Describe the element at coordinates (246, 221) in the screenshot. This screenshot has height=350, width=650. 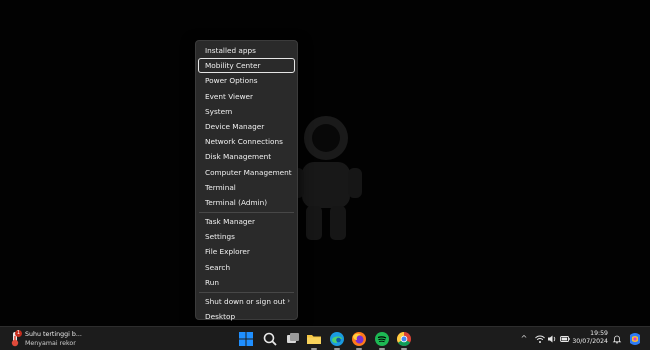
I see `menu-item-task-manager: Task Manager` at that location.